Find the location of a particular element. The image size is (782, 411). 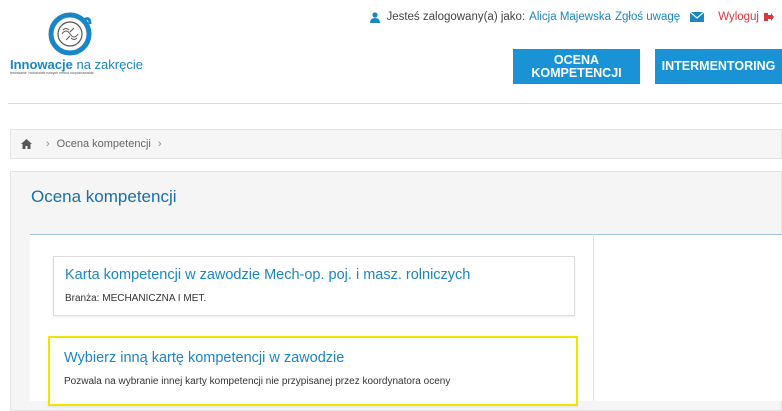

logout-link: Wyloguj is located at coordinates (738, 17).